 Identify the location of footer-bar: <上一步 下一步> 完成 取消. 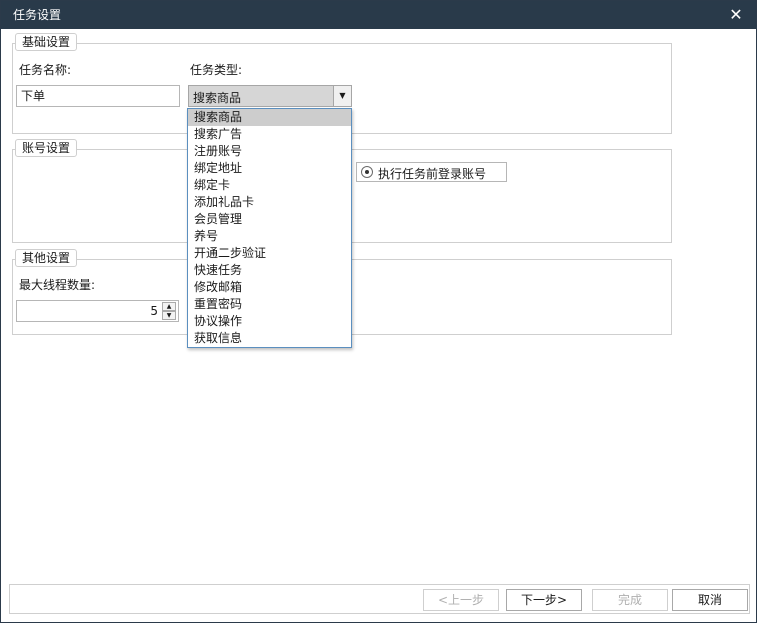
(379, 599).